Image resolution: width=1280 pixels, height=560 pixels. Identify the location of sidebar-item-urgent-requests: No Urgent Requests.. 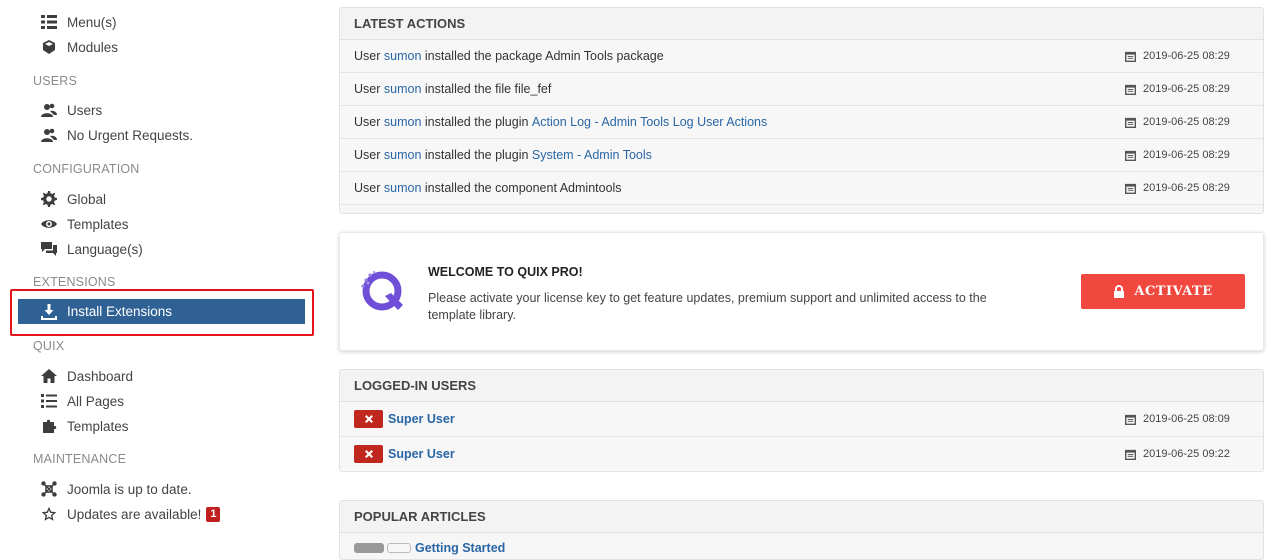
(116, 135).